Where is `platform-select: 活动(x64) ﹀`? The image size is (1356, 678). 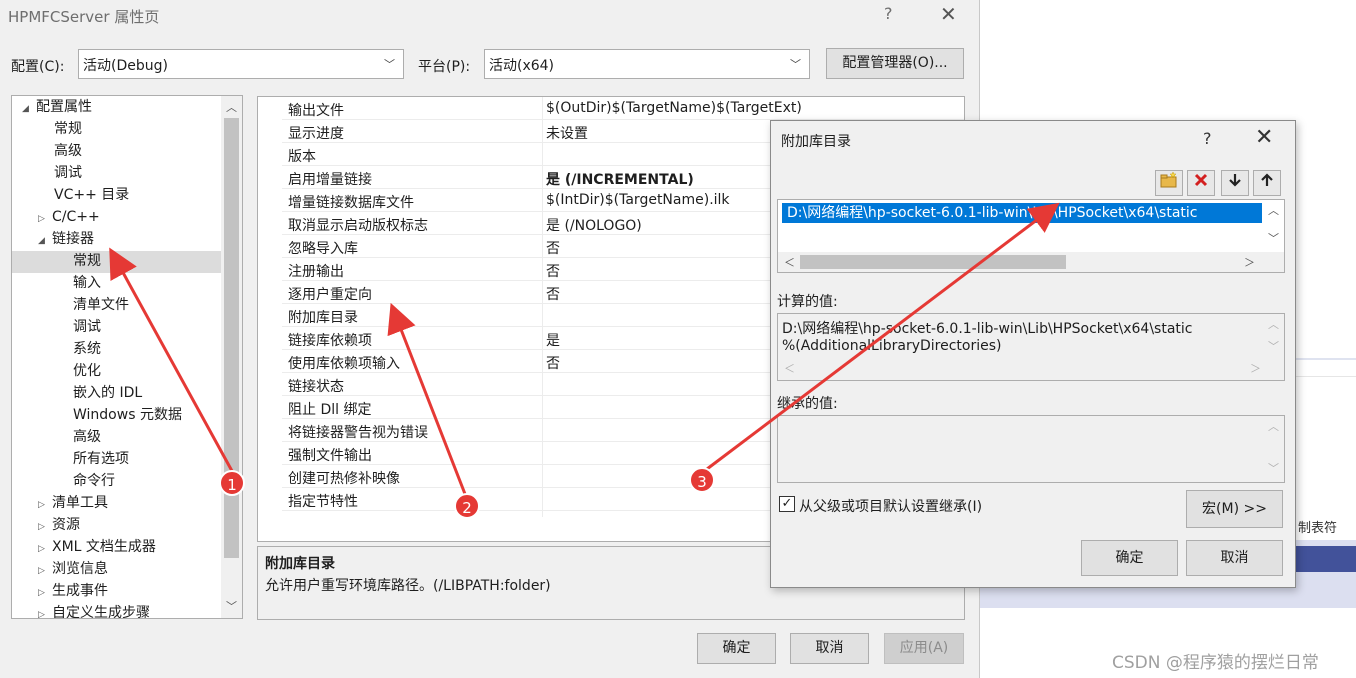 platform-select: 活动(x64) ﹀ is located at coordinates (647, 64).